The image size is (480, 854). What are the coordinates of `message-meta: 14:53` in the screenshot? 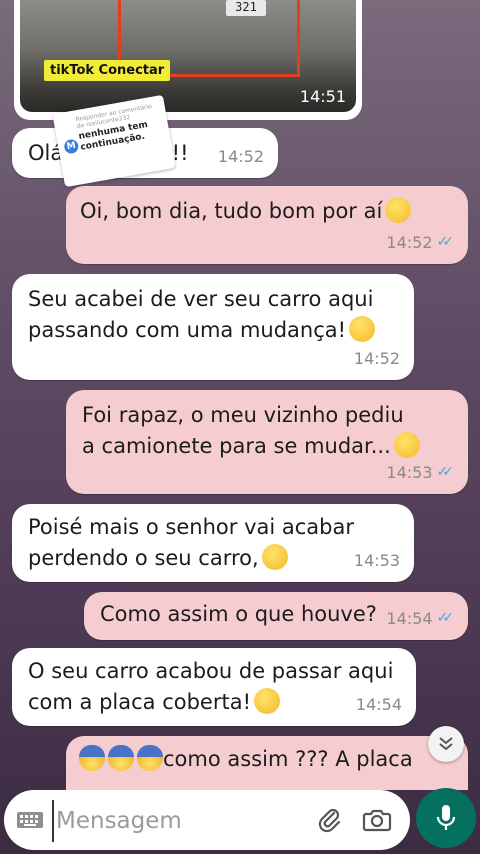 It's located at (377, 560).